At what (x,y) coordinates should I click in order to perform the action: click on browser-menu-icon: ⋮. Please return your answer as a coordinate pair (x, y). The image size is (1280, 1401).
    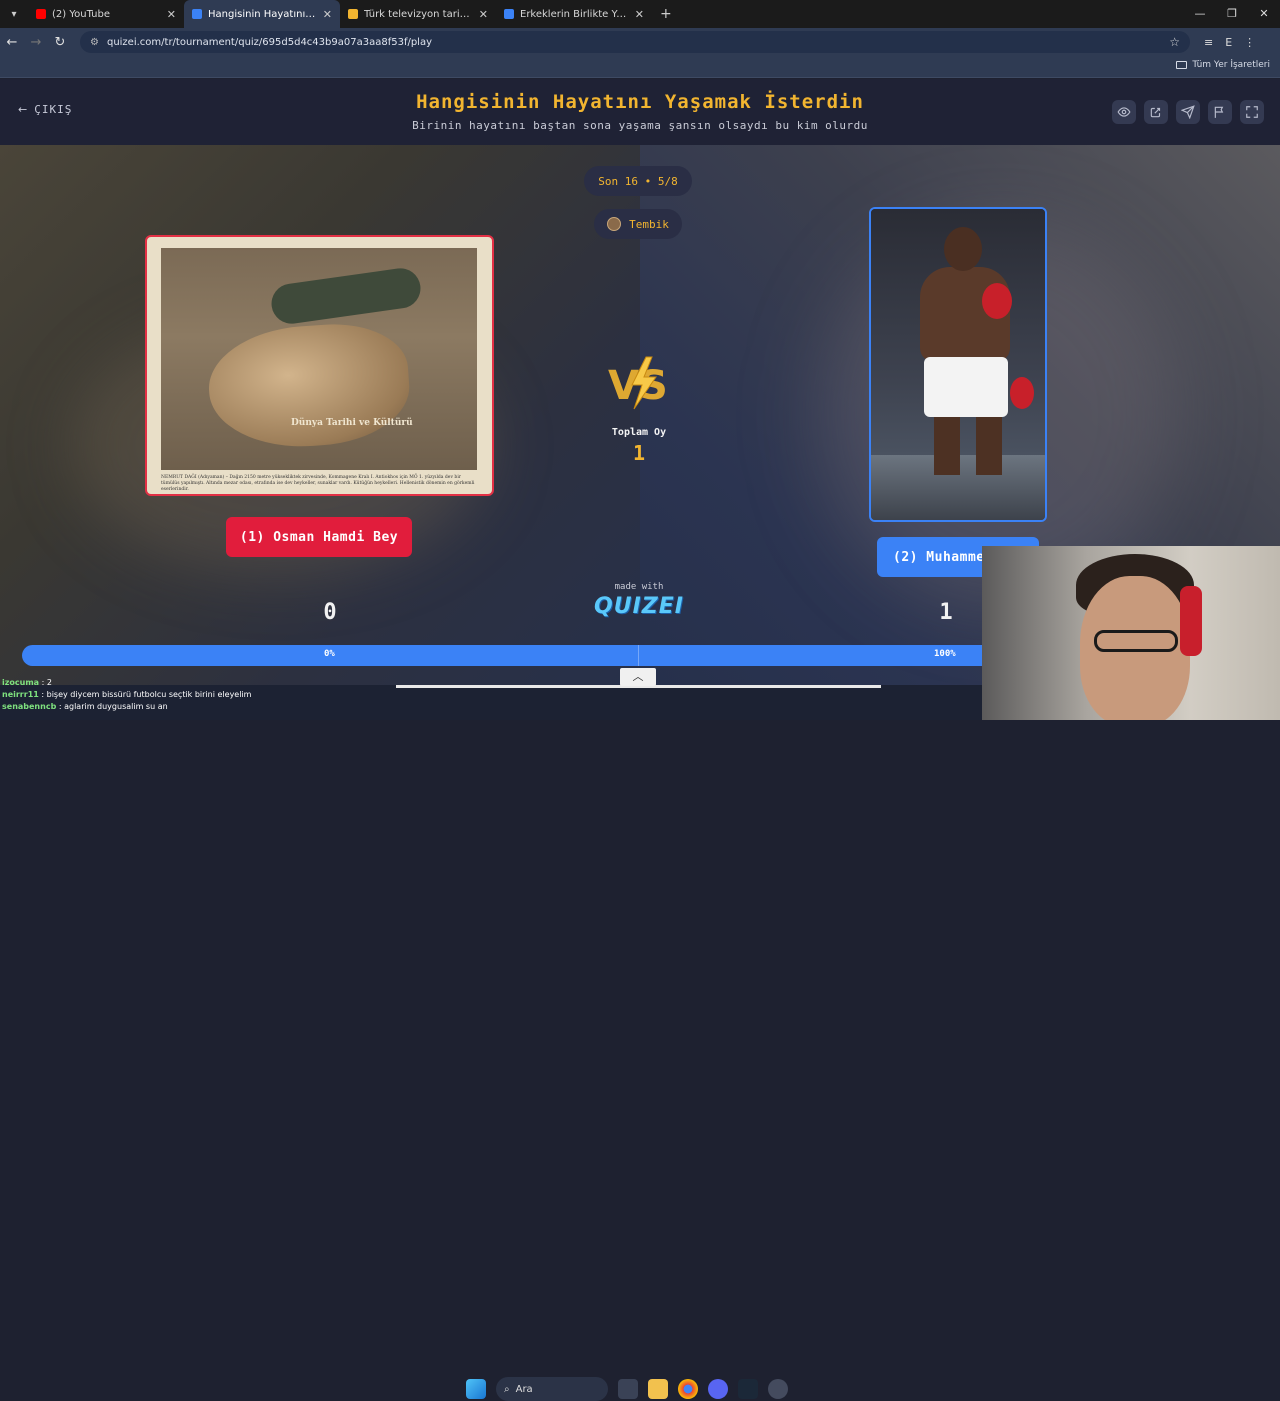
    Looking at the image, I should click on (1249, 42).